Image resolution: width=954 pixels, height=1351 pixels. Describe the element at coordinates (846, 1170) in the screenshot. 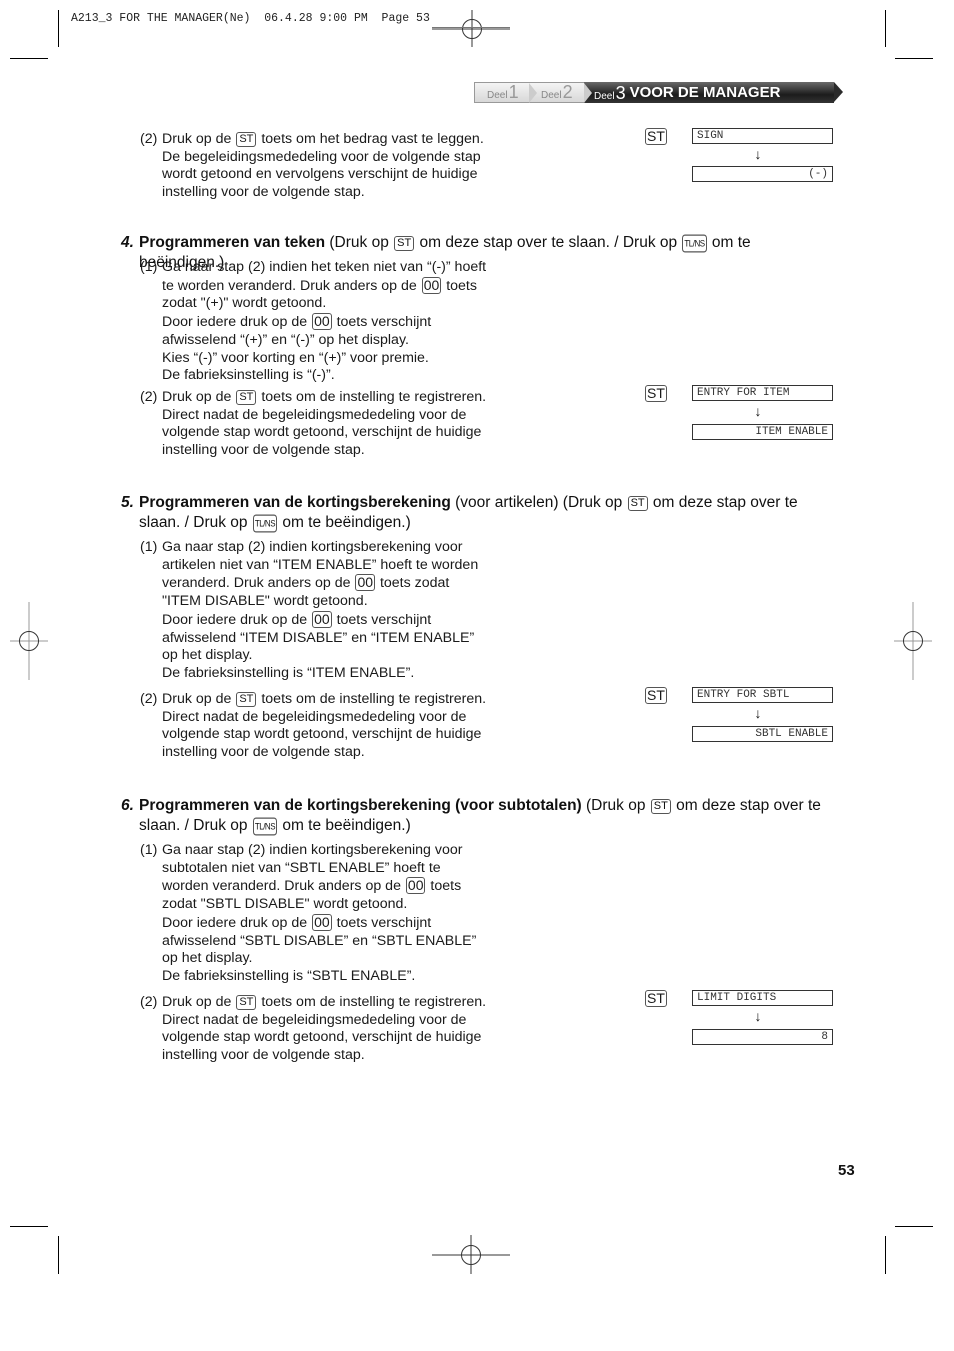

I see `page-number: 53` at that location.